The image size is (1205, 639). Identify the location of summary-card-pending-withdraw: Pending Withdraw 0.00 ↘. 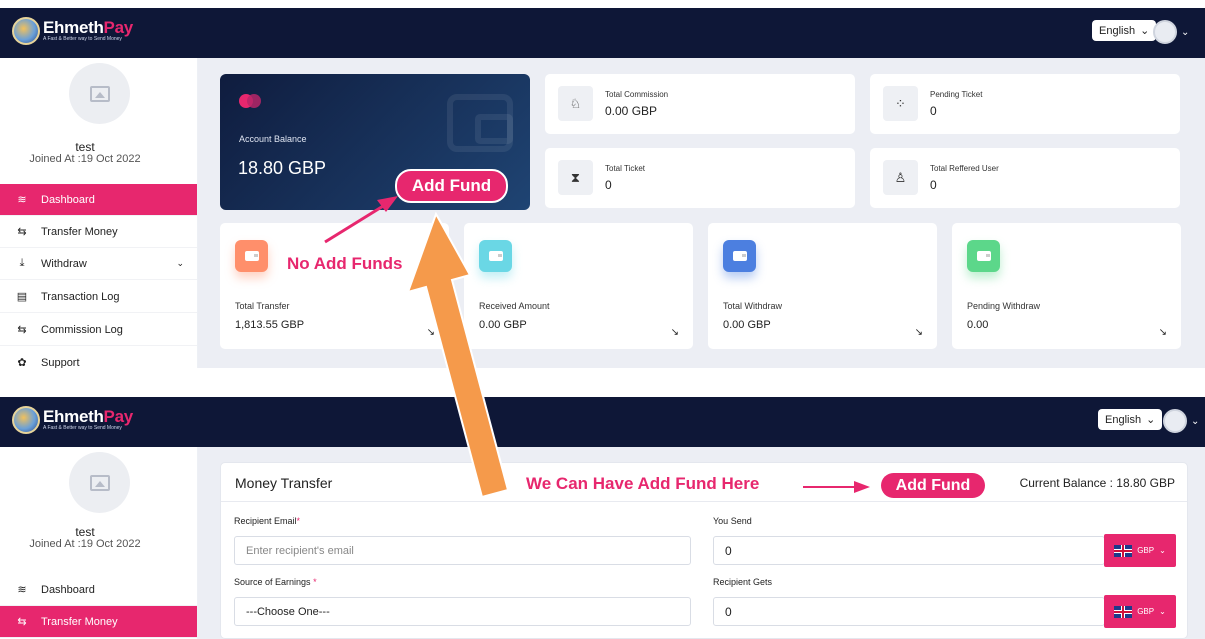
(1066, 286).